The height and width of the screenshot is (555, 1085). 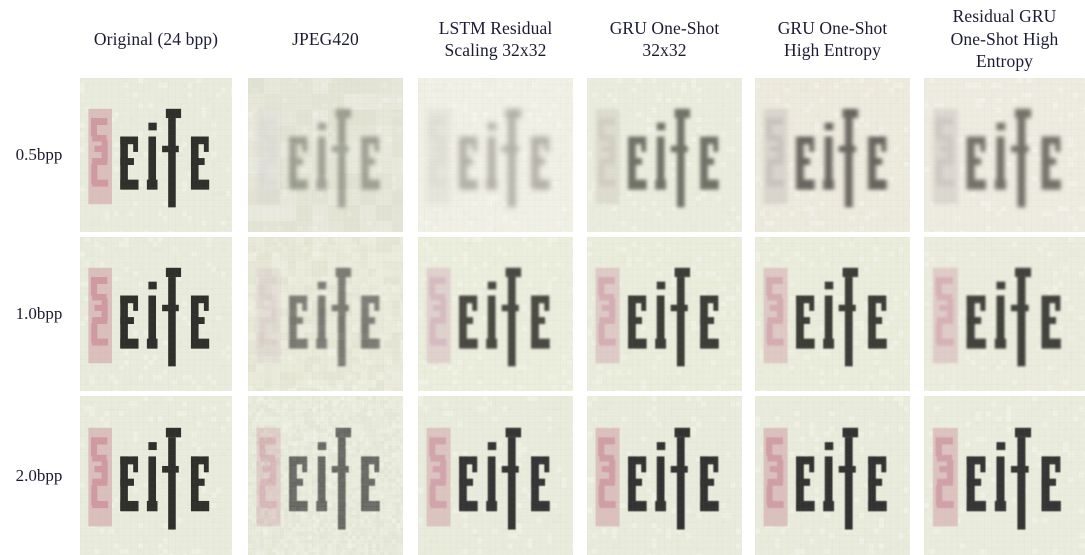 I want to click on image-cell-gru-he-r20, so click(x=832, y=475).